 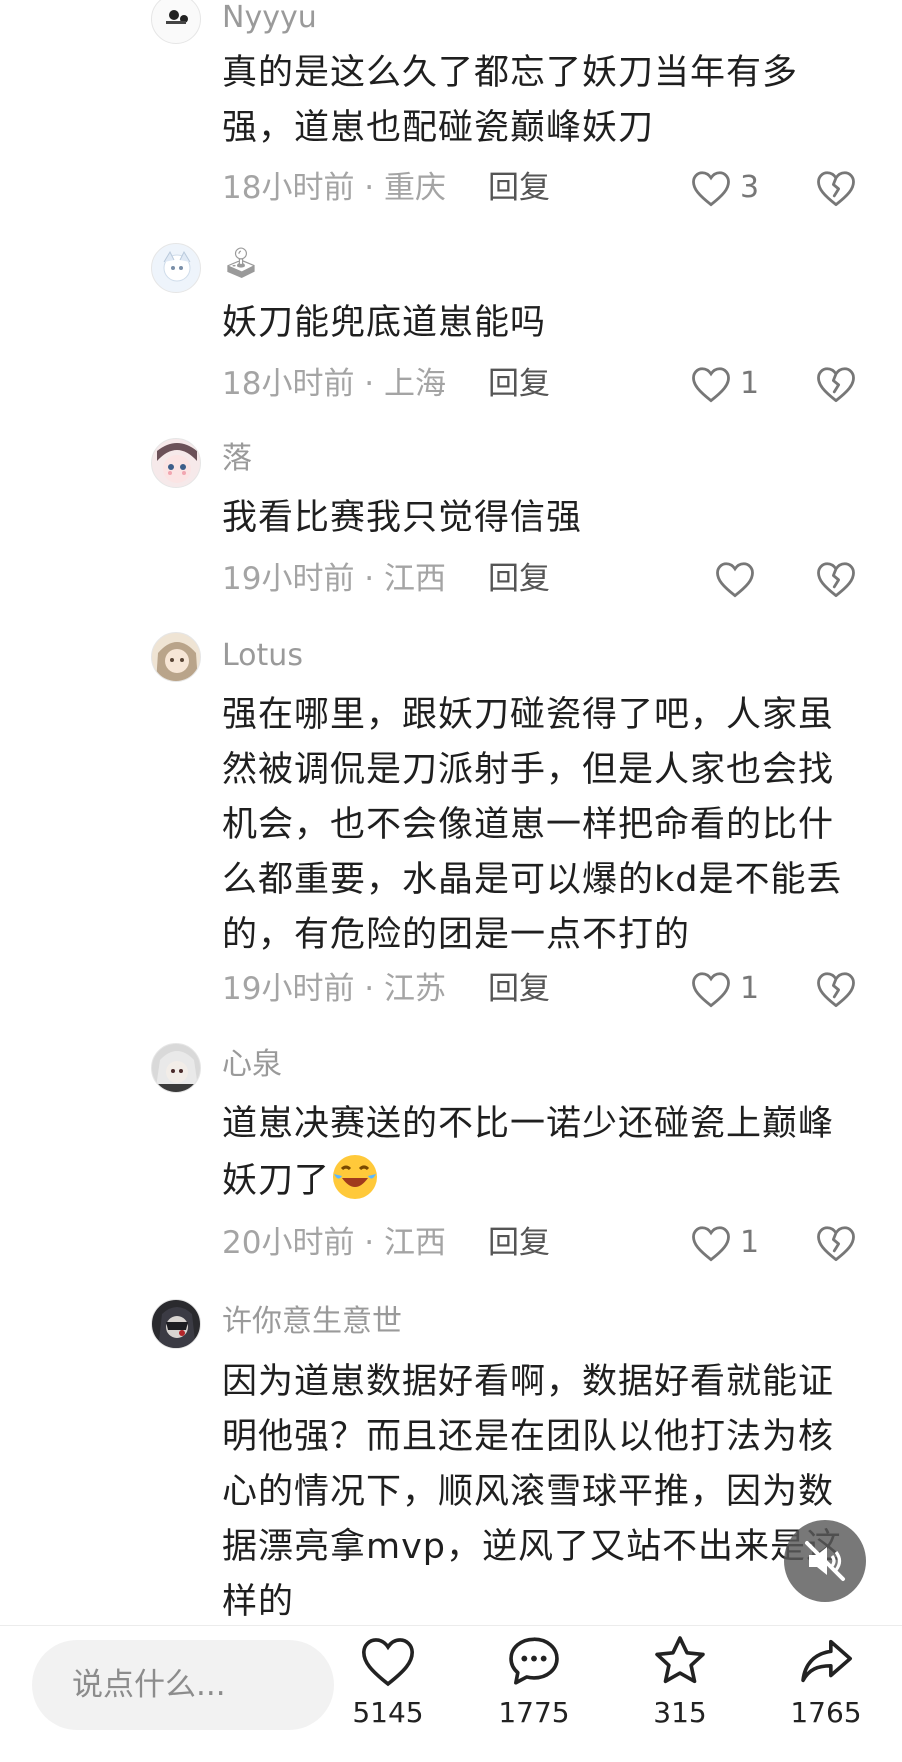 I want to click on comment-meta: 19小时前 · 江苏, so click(x=334, y=989).